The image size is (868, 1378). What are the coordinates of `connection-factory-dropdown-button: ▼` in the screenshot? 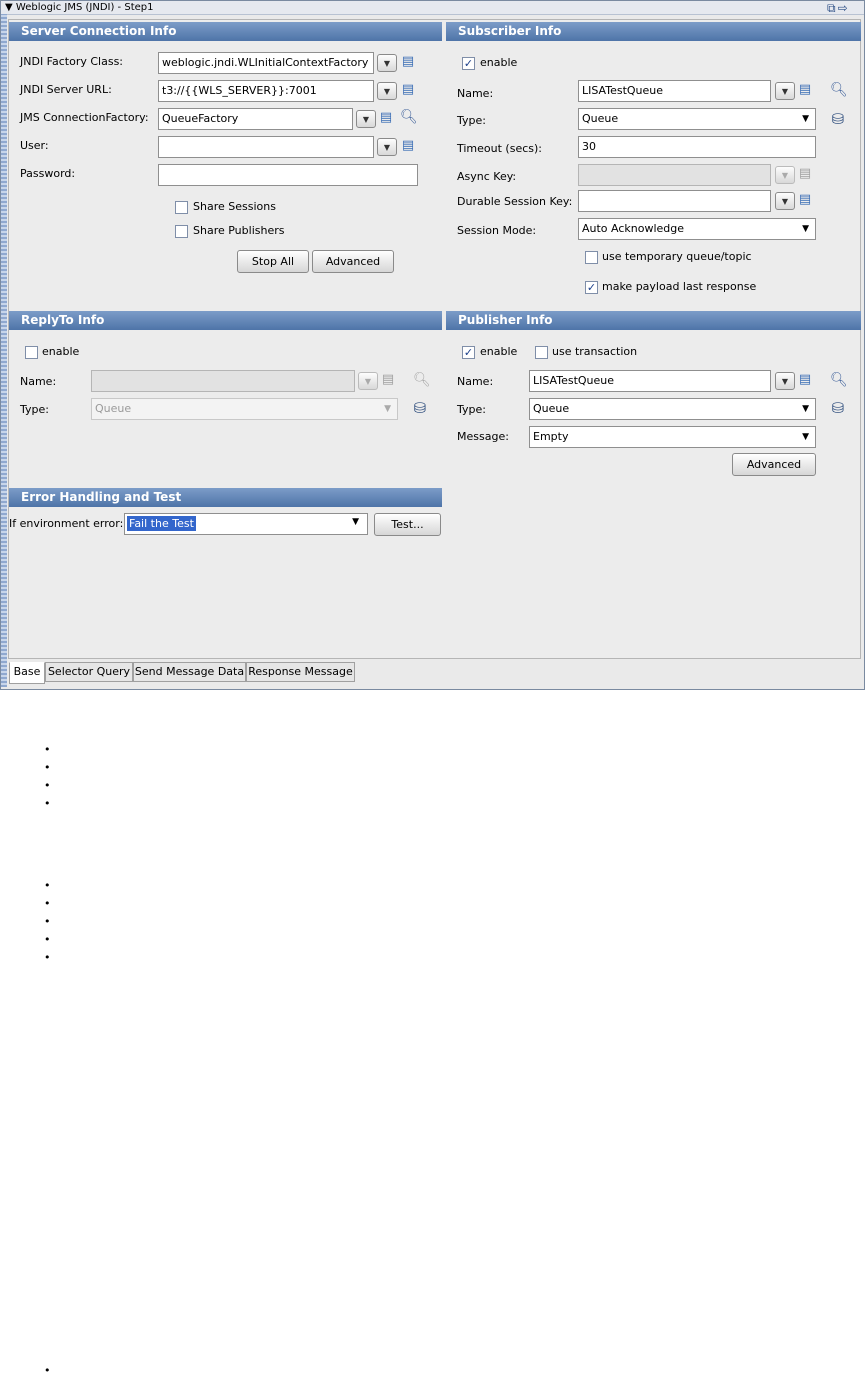 It's located at (366, 119).